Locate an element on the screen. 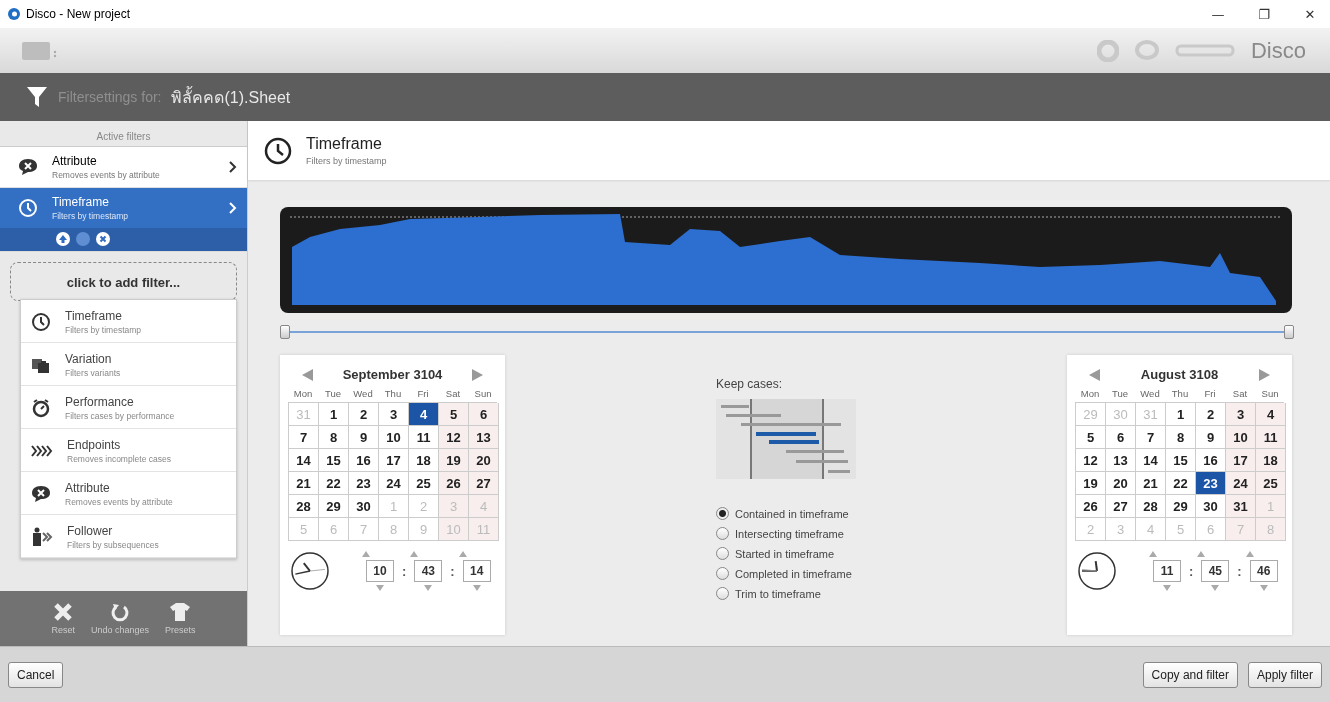 The width and height of the screenshot is (1330, 702). calendar-day: 1 is located at coordinates (334, 414).